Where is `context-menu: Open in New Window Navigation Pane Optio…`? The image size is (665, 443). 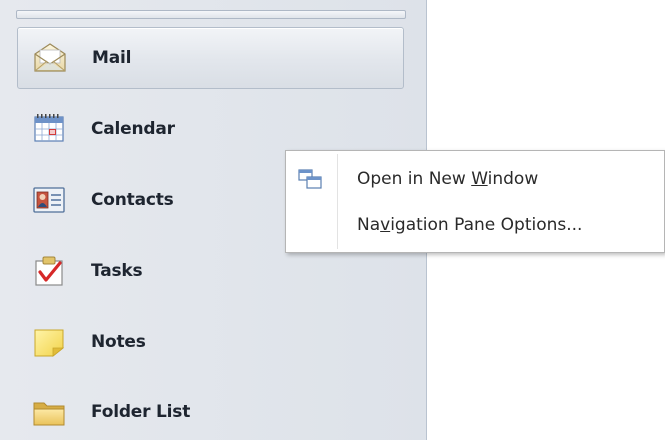
context-menu: Open in New Window Navigation Pane Optio… is located at coordinates (475, 201).